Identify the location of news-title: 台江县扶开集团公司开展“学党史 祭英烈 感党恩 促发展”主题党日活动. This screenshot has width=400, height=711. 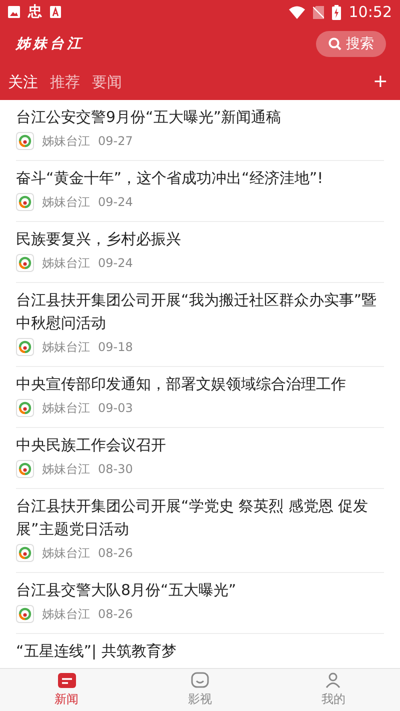
(200, 518).